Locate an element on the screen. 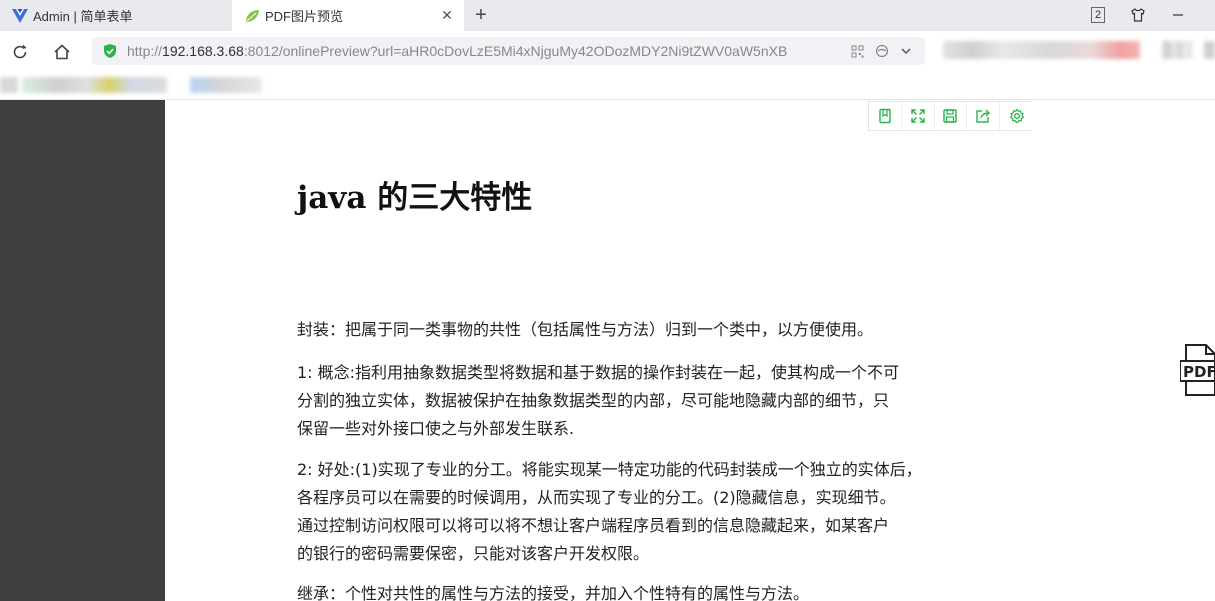  text-line: 通过控制访问权限可以将可以将不想让客户端程序员看到的信息隐藏起来，如某客户 is located at coordinates (593, 525).